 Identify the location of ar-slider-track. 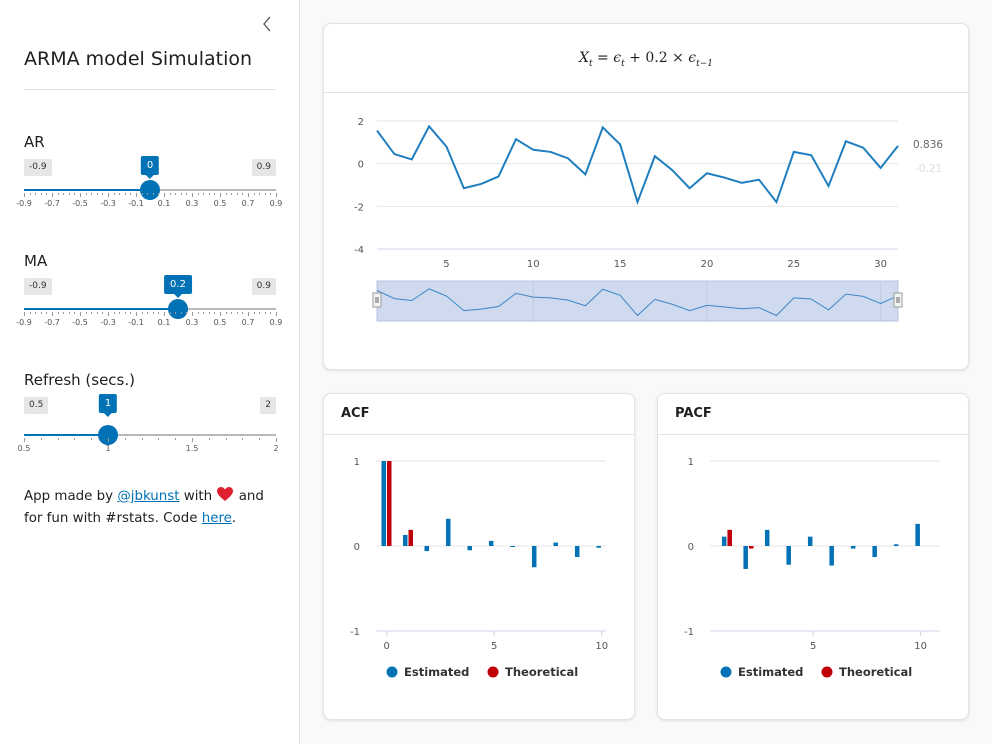
(150, 190).